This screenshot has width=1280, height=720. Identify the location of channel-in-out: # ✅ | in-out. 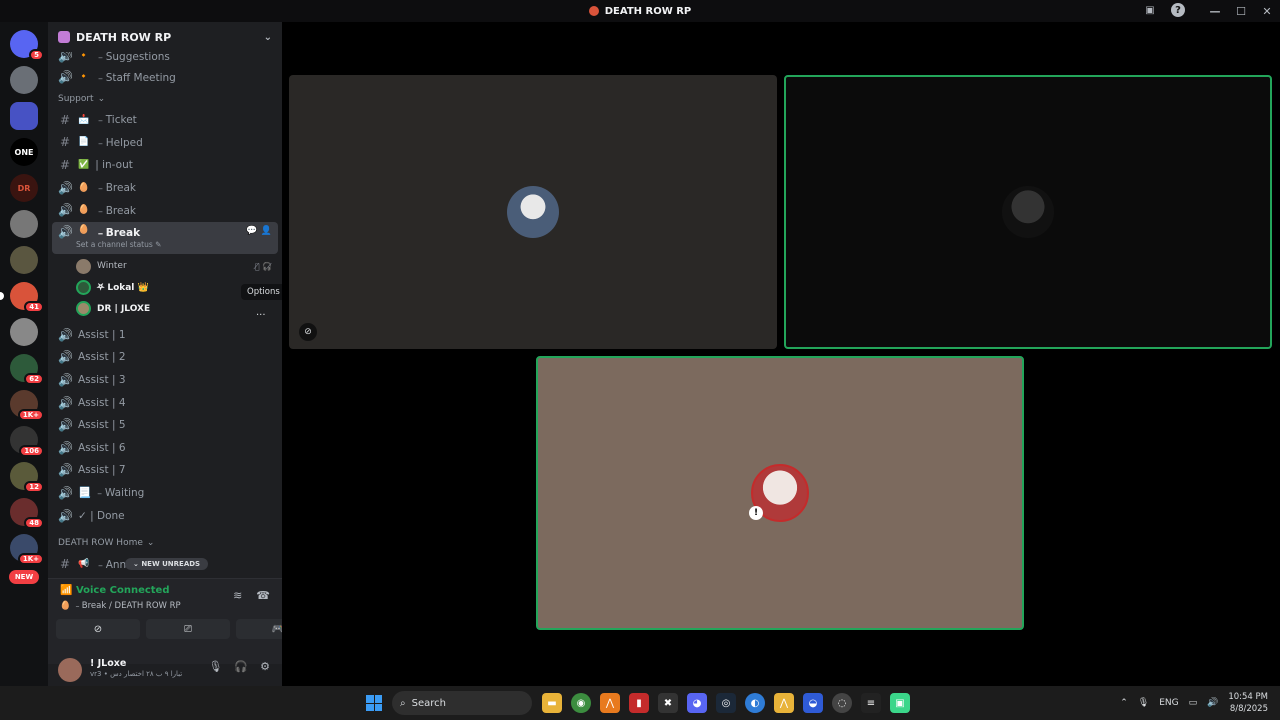
(165, 165).